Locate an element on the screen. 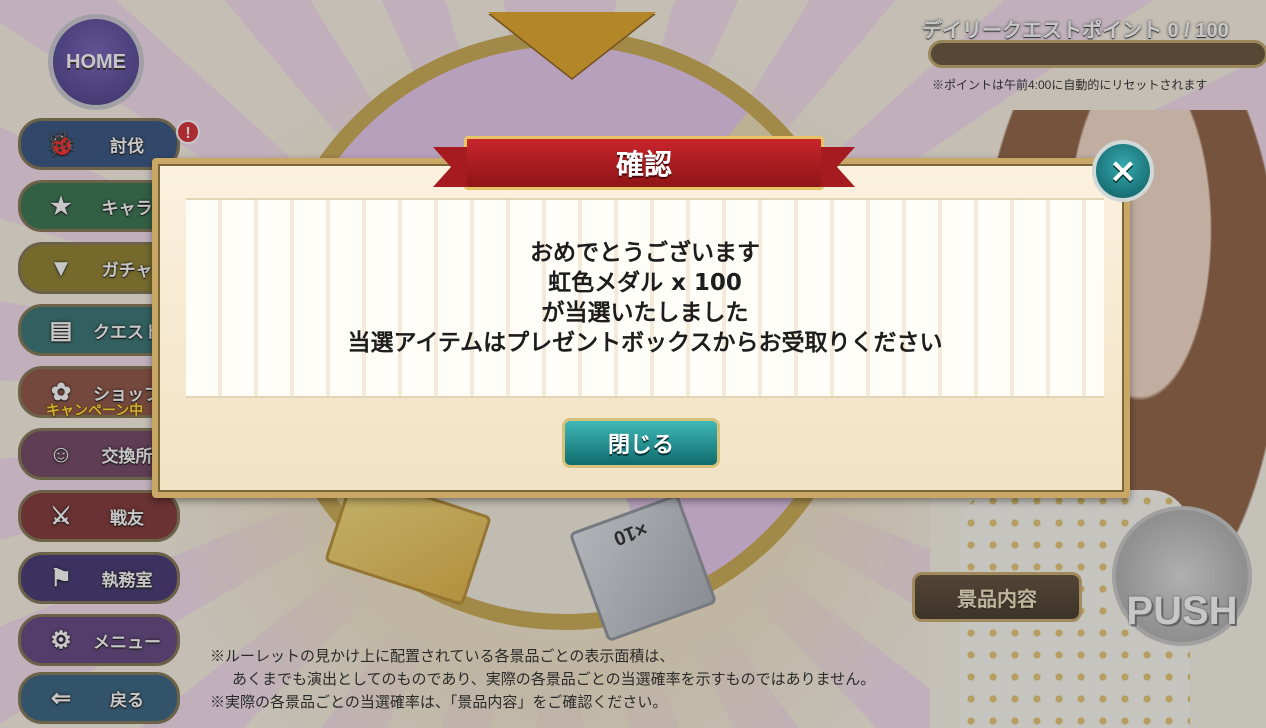 The image size is (1266, 728). dialog-title: 確認 is located at coordinates (644, 163).